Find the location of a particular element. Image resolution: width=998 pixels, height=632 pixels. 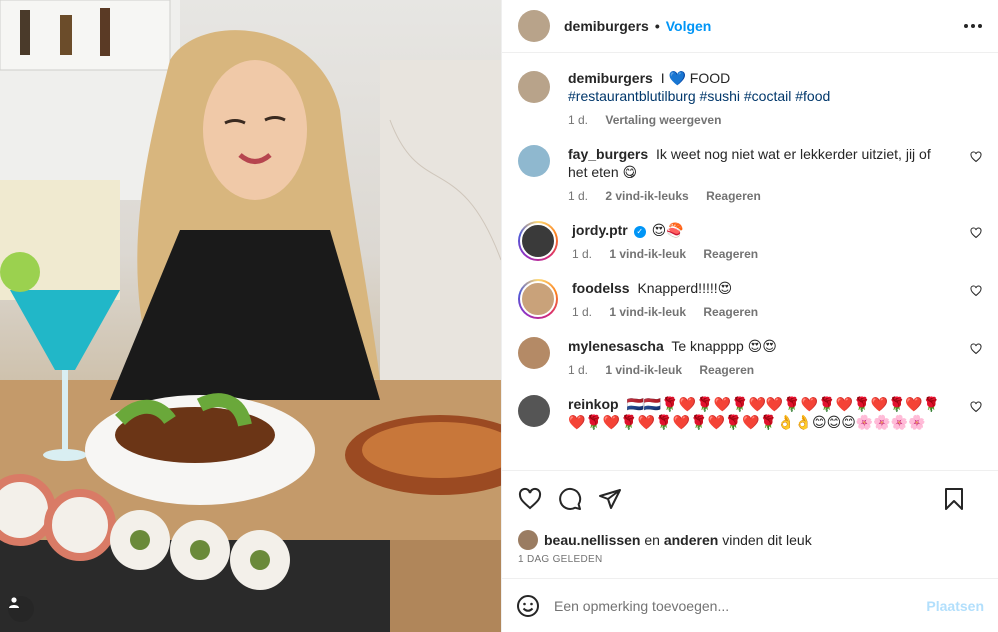

commenter-username: fay_burgers is located at coordinates (608, 154).